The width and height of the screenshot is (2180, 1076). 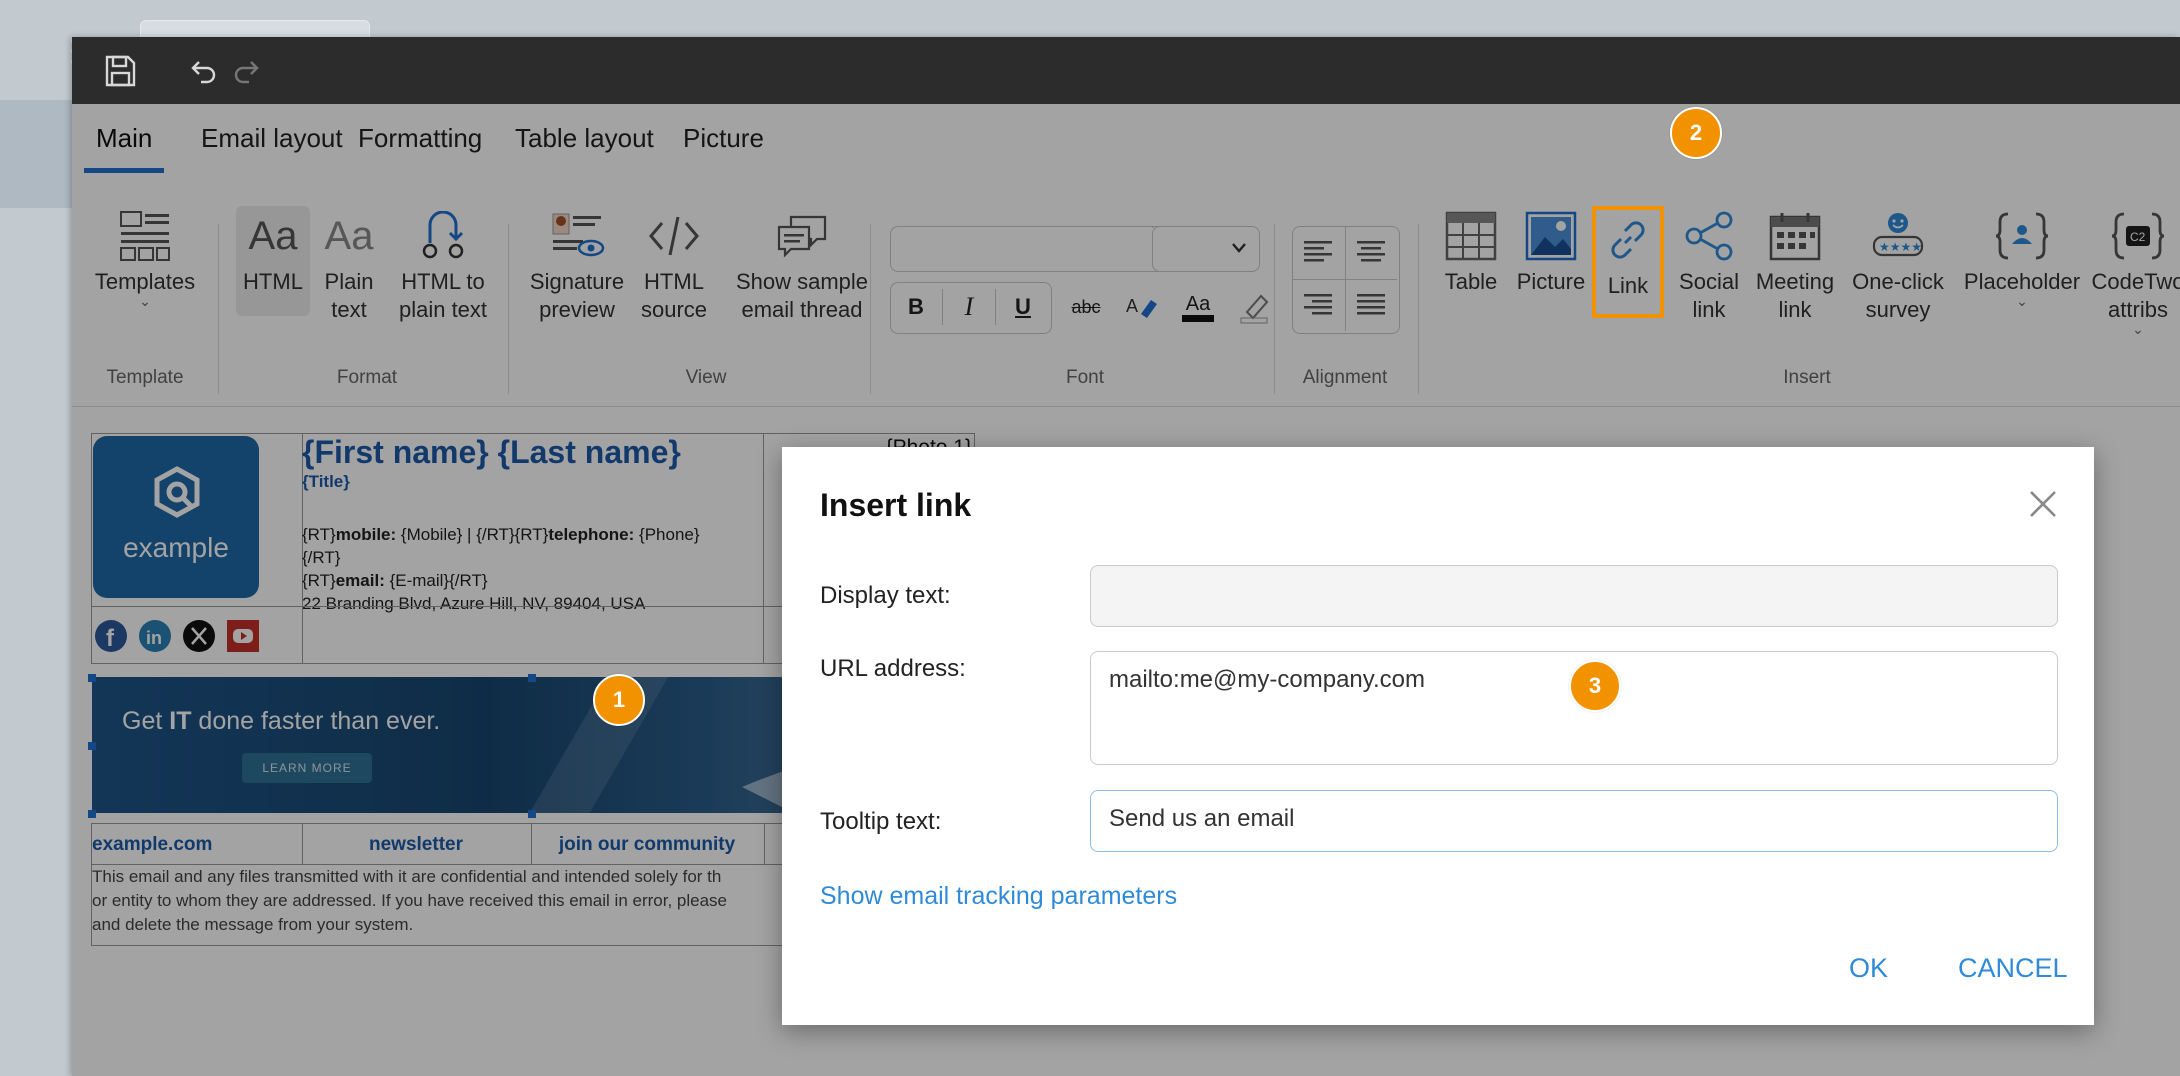 What do you see at coordinates (885, 595) in the screenshot?
I see `display-text-label: Display text:` at bounding box center [885, 595].